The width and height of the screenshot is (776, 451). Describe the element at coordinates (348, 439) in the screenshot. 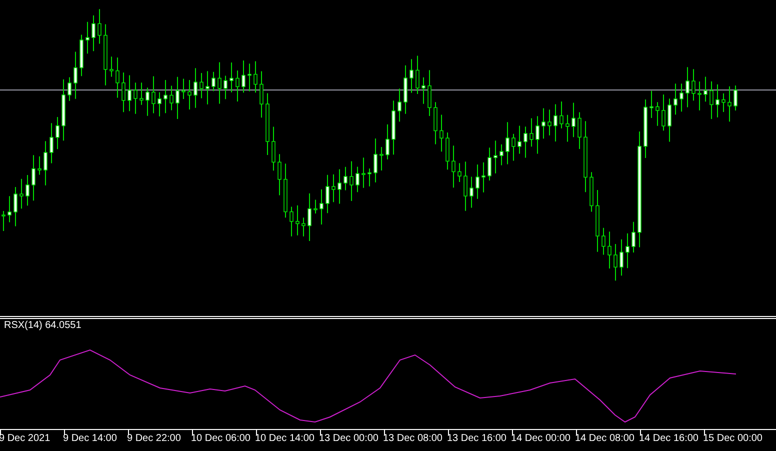

I see `time-axis-label: 13 Dec 00:00` at that location.